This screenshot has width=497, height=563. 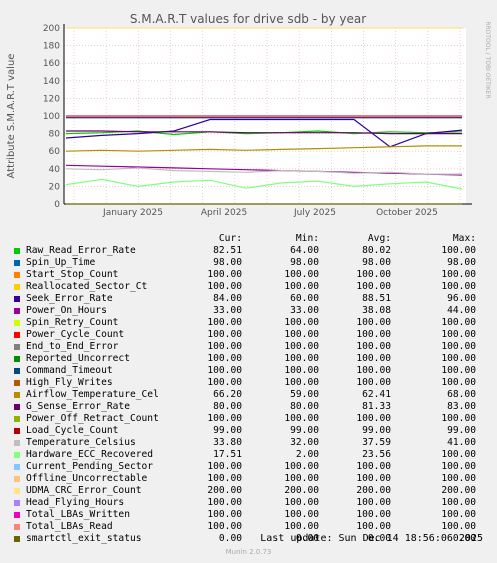 What do you see at coordinates (55, 170) in the screenshot?
I see `y-tick-label: 40` at bounding box center [55, 170].